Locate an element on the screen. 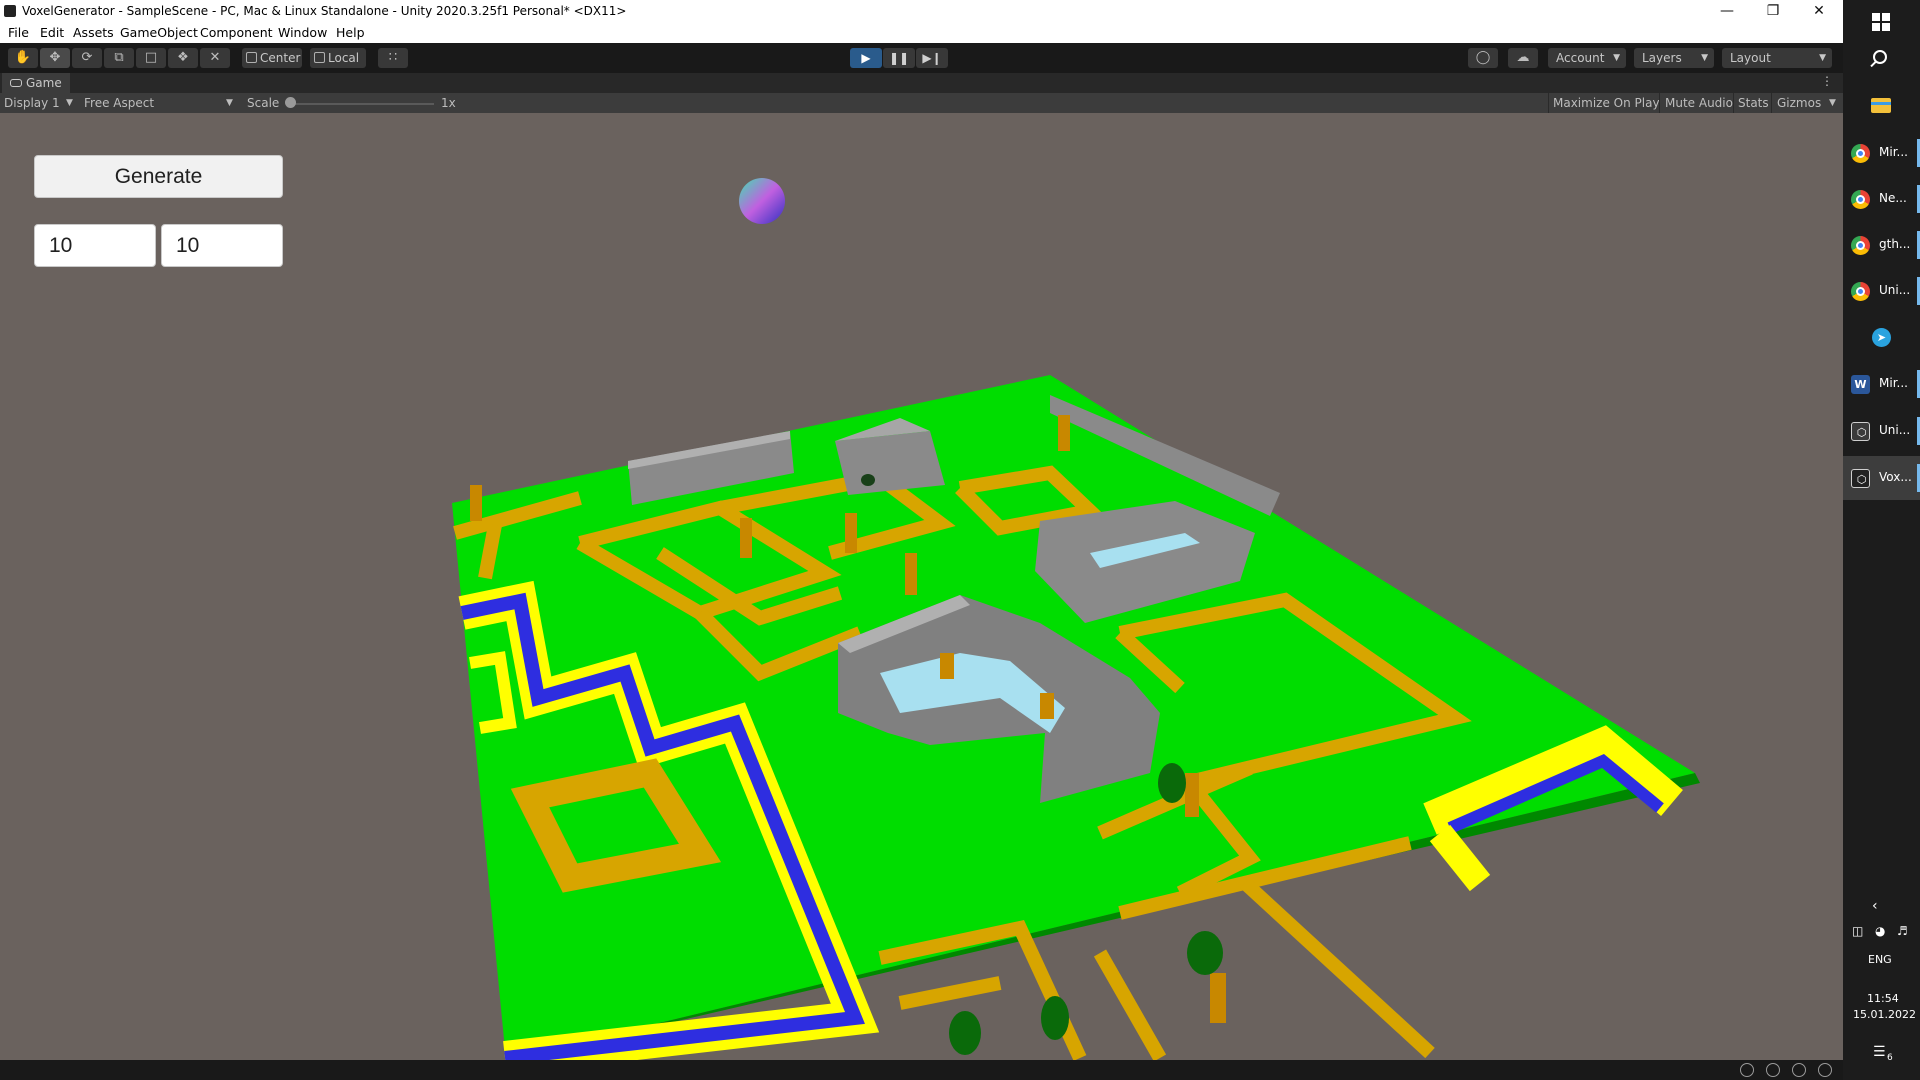 This screenshot has width=1920, height=1080. hand-tool-icon: ✋ is located at coordinates (23, 58).